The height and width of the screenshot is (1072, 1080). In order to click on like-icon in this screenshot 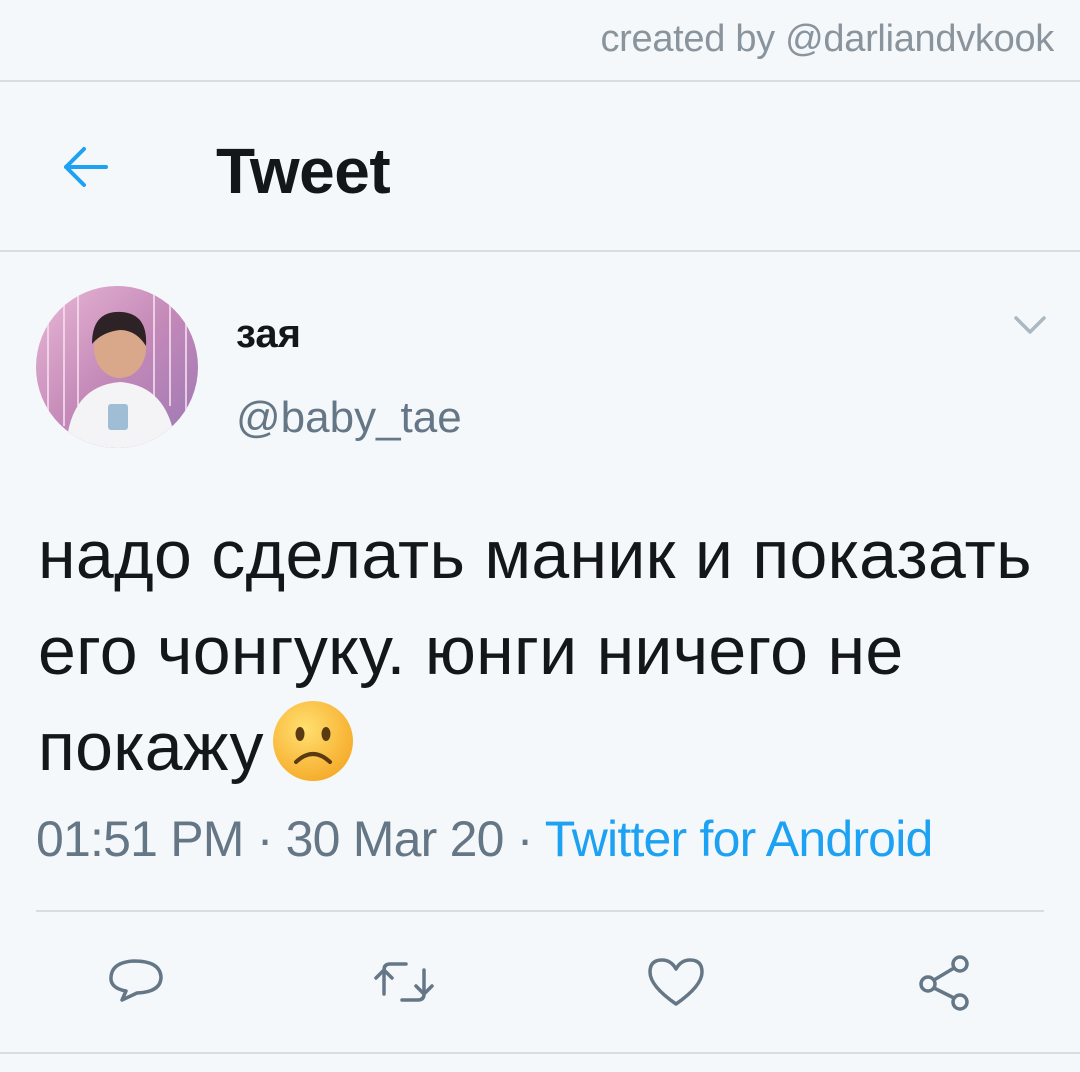, I will do `click(676, 982)`.